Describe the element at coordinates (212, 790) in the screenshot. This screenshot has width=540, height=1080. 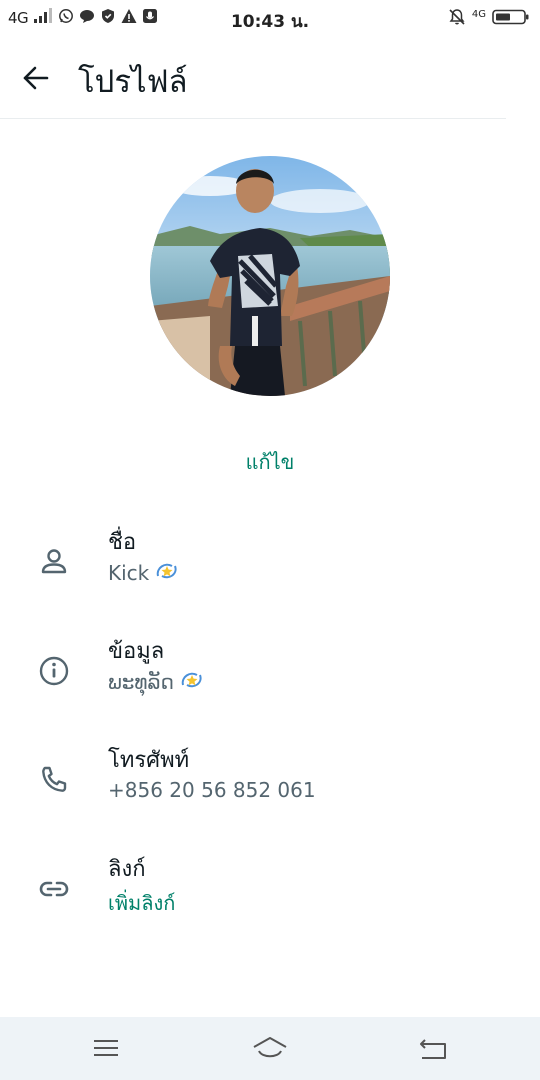
I see `phone-value: +856 20 56 852 061` at that location.